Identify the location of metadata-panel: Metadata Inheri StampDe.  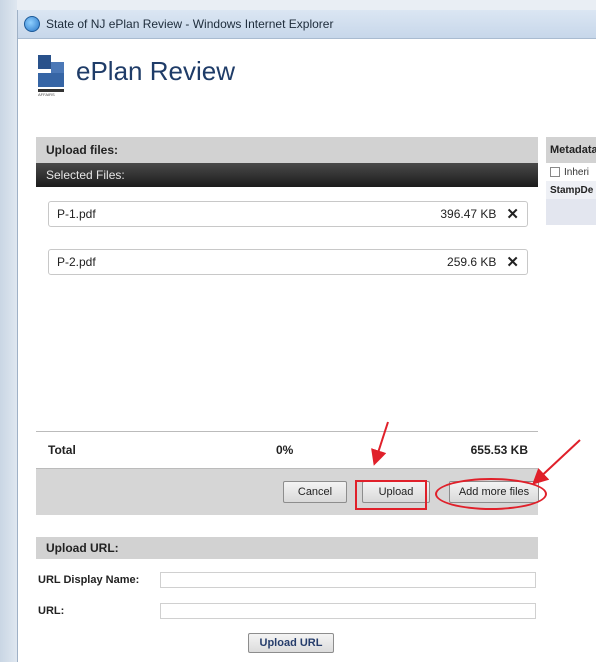
(571, 207).